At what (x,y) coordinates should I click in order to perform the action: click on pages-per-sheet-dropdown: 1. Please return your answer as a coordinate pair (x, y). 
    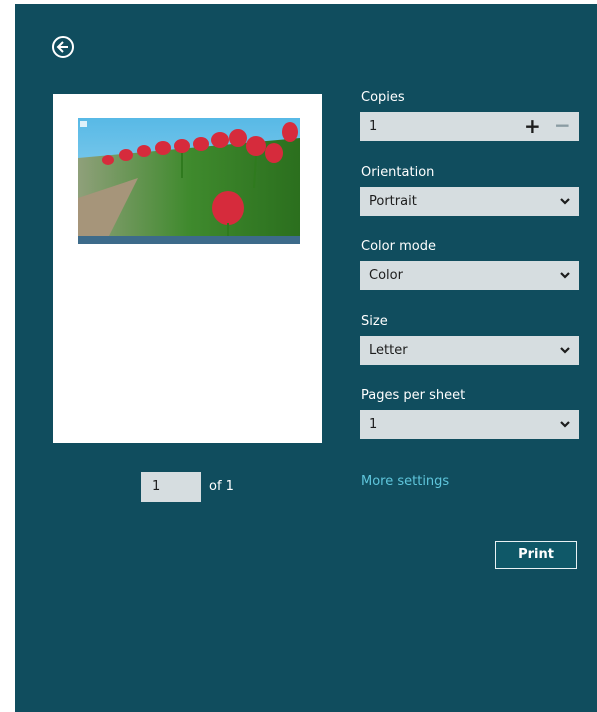
    Looking at the image, I should click on (469, 424).